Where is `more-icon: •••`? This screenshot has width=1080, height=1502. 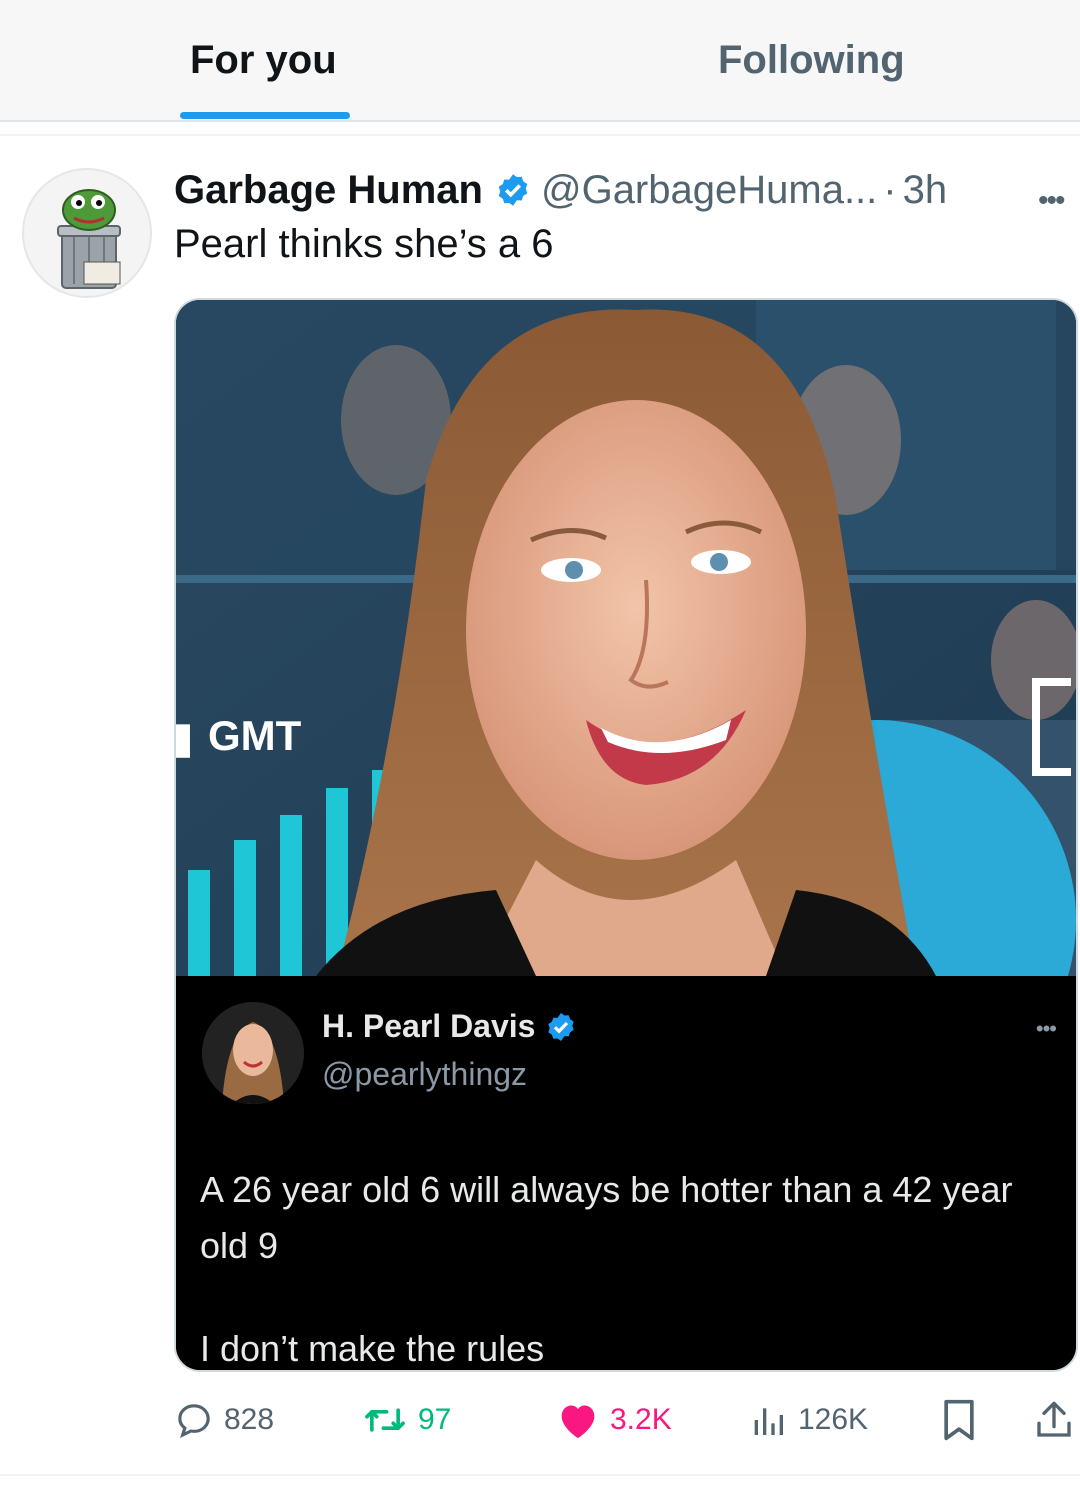 more-icon: ••• is located at coordinates (1051, 201).